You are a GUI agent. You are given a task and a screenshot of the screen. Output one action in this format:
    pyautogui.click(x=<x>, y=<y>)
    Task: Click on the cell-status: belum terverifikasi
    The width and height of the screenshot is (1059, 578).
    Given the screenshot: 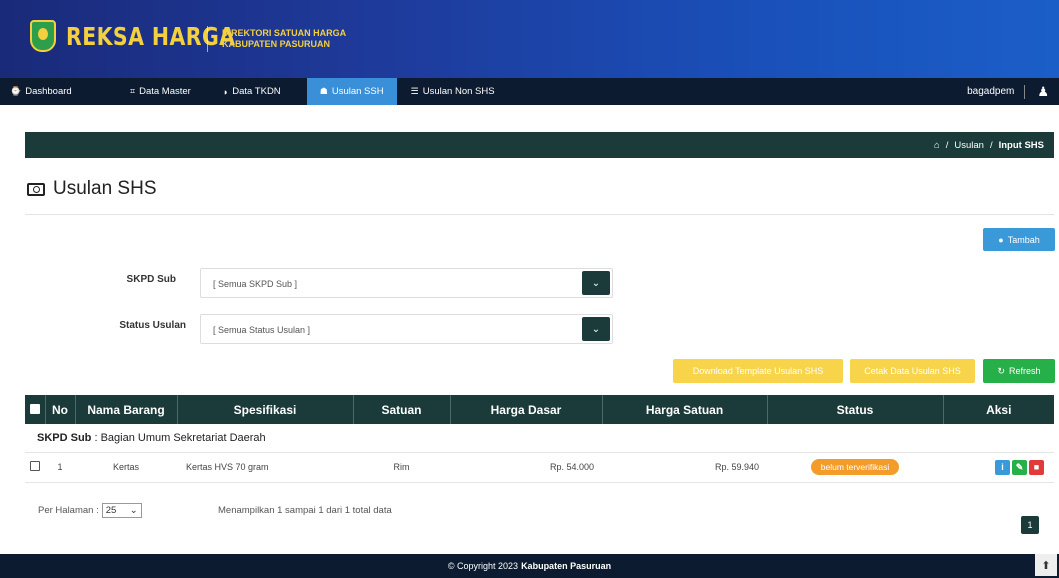 What is the action you would take?
    pyautogui.click(x=855, y=467)
    